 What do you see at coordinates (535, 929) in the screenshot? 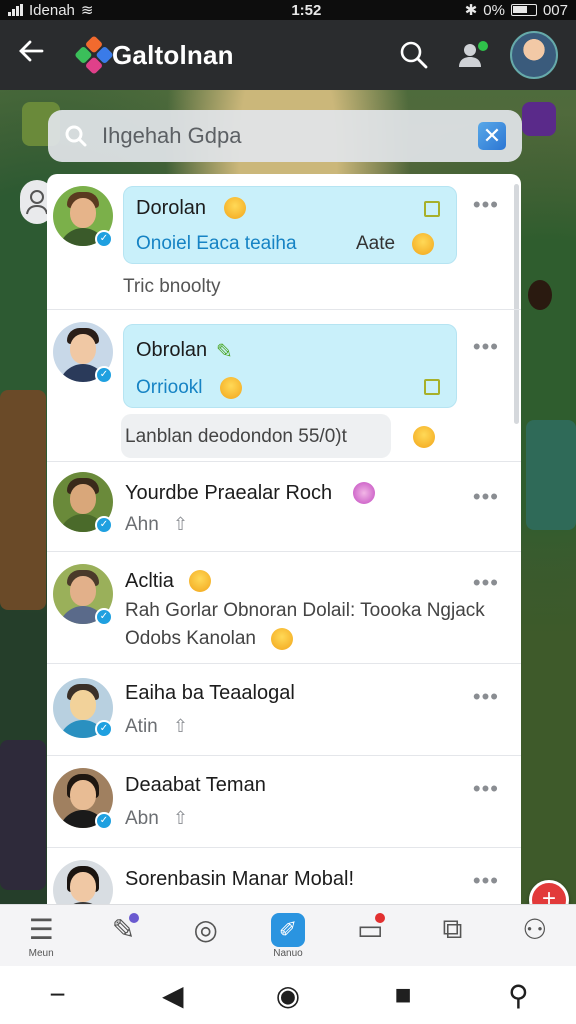
I see `profile-icon: ⚇` at bounding box center [535, 929].